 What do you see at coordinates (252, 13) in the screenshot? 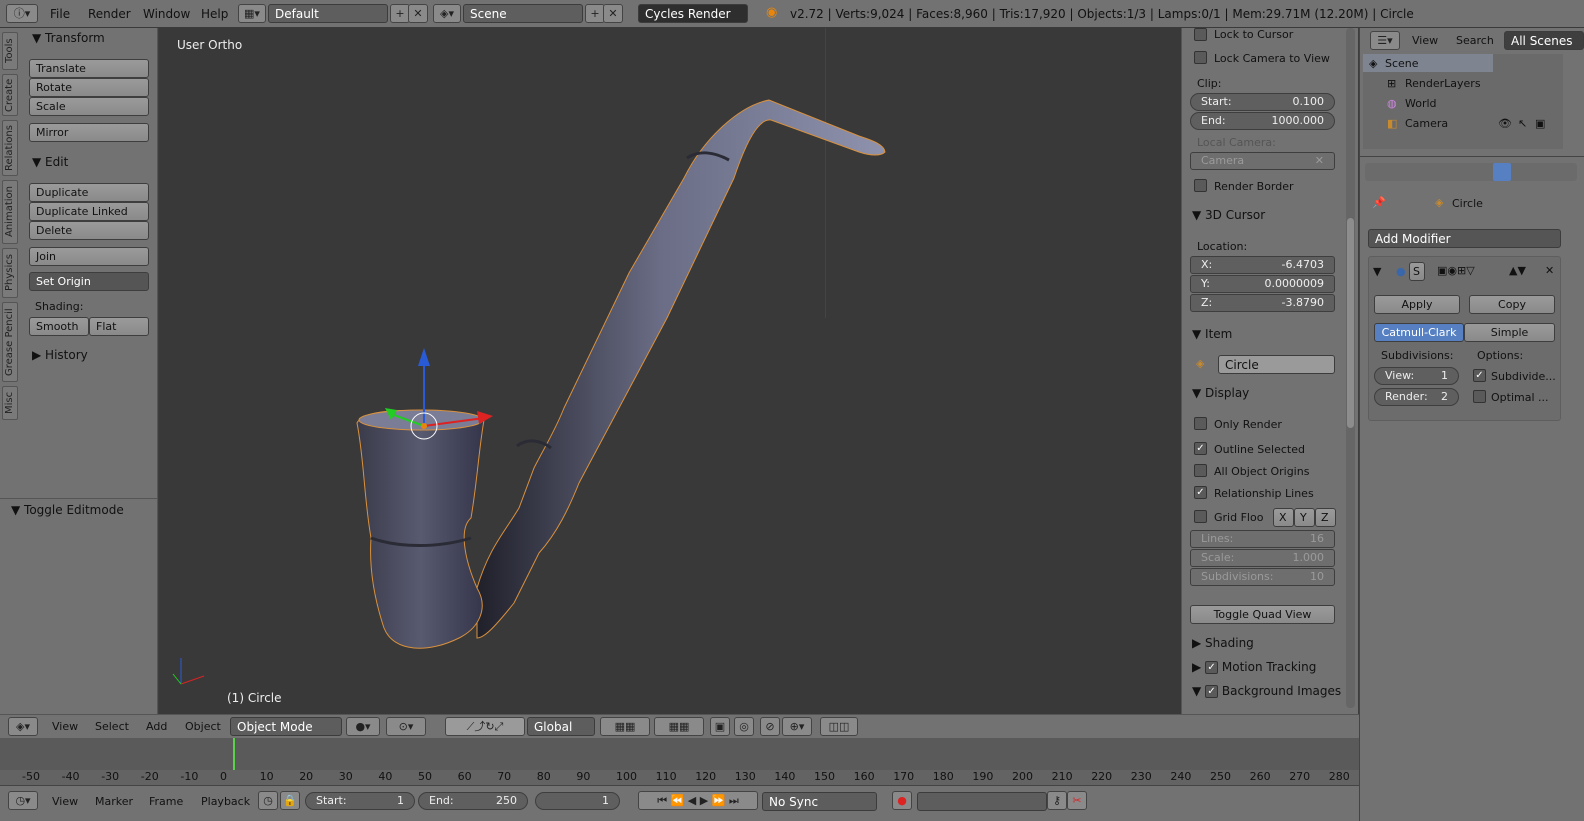
I see `screen-layout-icon: ▦▾` at bounding box center [252, 13].